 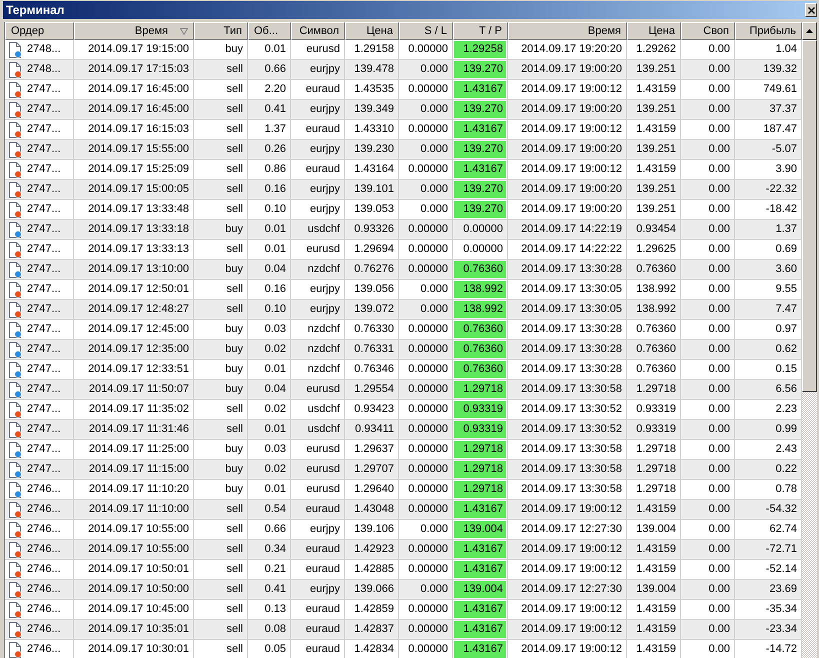 I want to click on symbol-cell: nzdchf, so click(x=318, y=369).